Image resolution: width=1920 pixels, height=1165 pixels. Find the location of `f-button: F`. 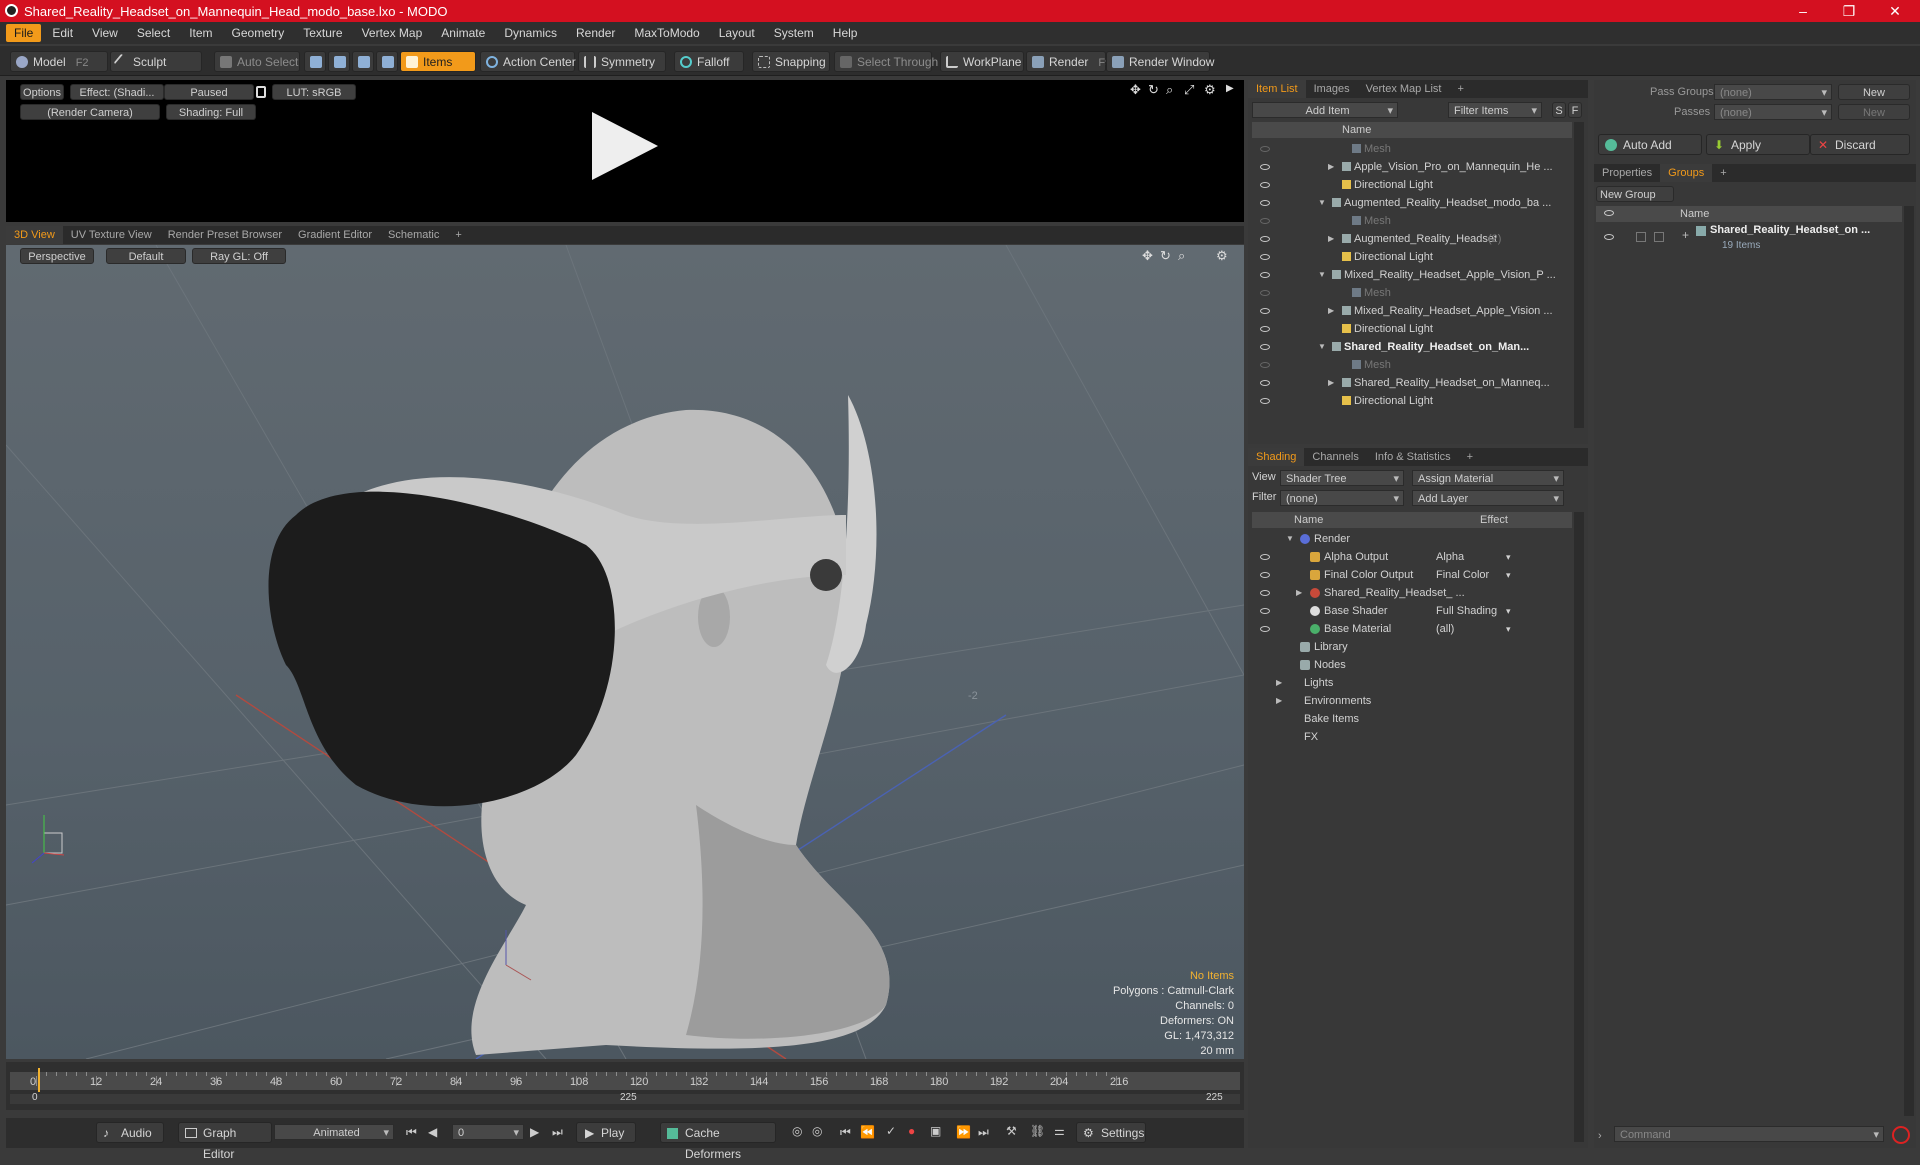

f-button: F is located at coordinates (1575, 110).